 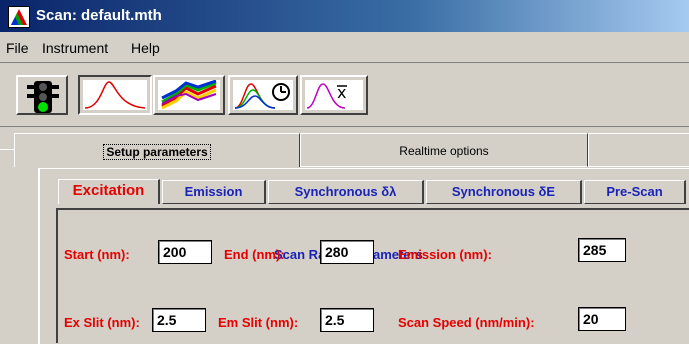 What do you see at coordinates (254, 254) in the screenshot?
I see `end-label: End (nm):` at bounding box center [254, 254].